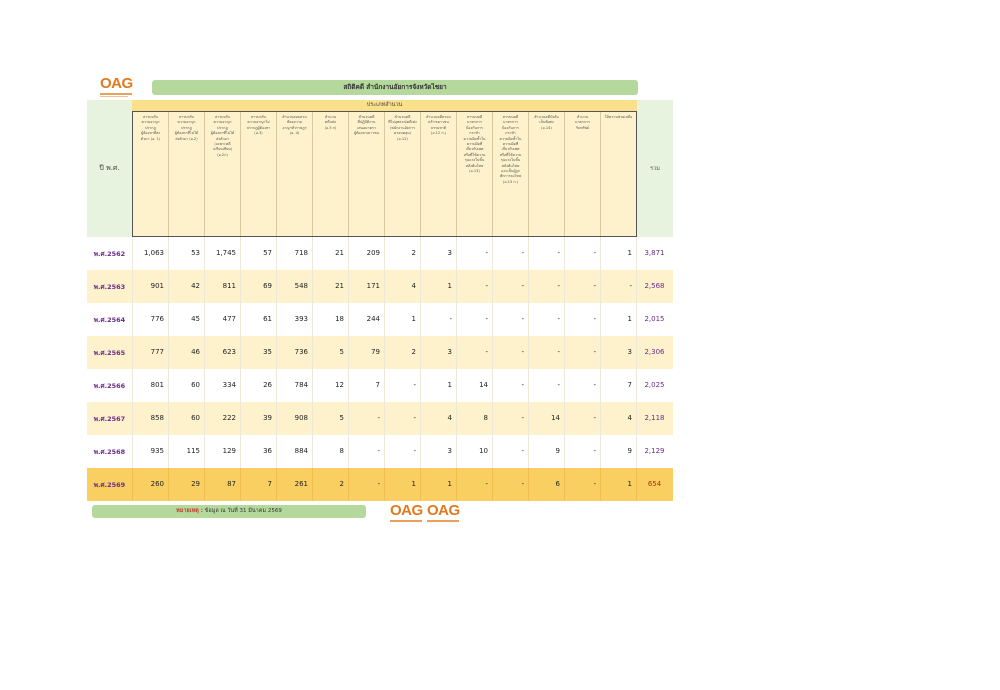 The width and height of the screenshot is (1000, 690). I want to click on value-cell: 261, so click(294, 484).